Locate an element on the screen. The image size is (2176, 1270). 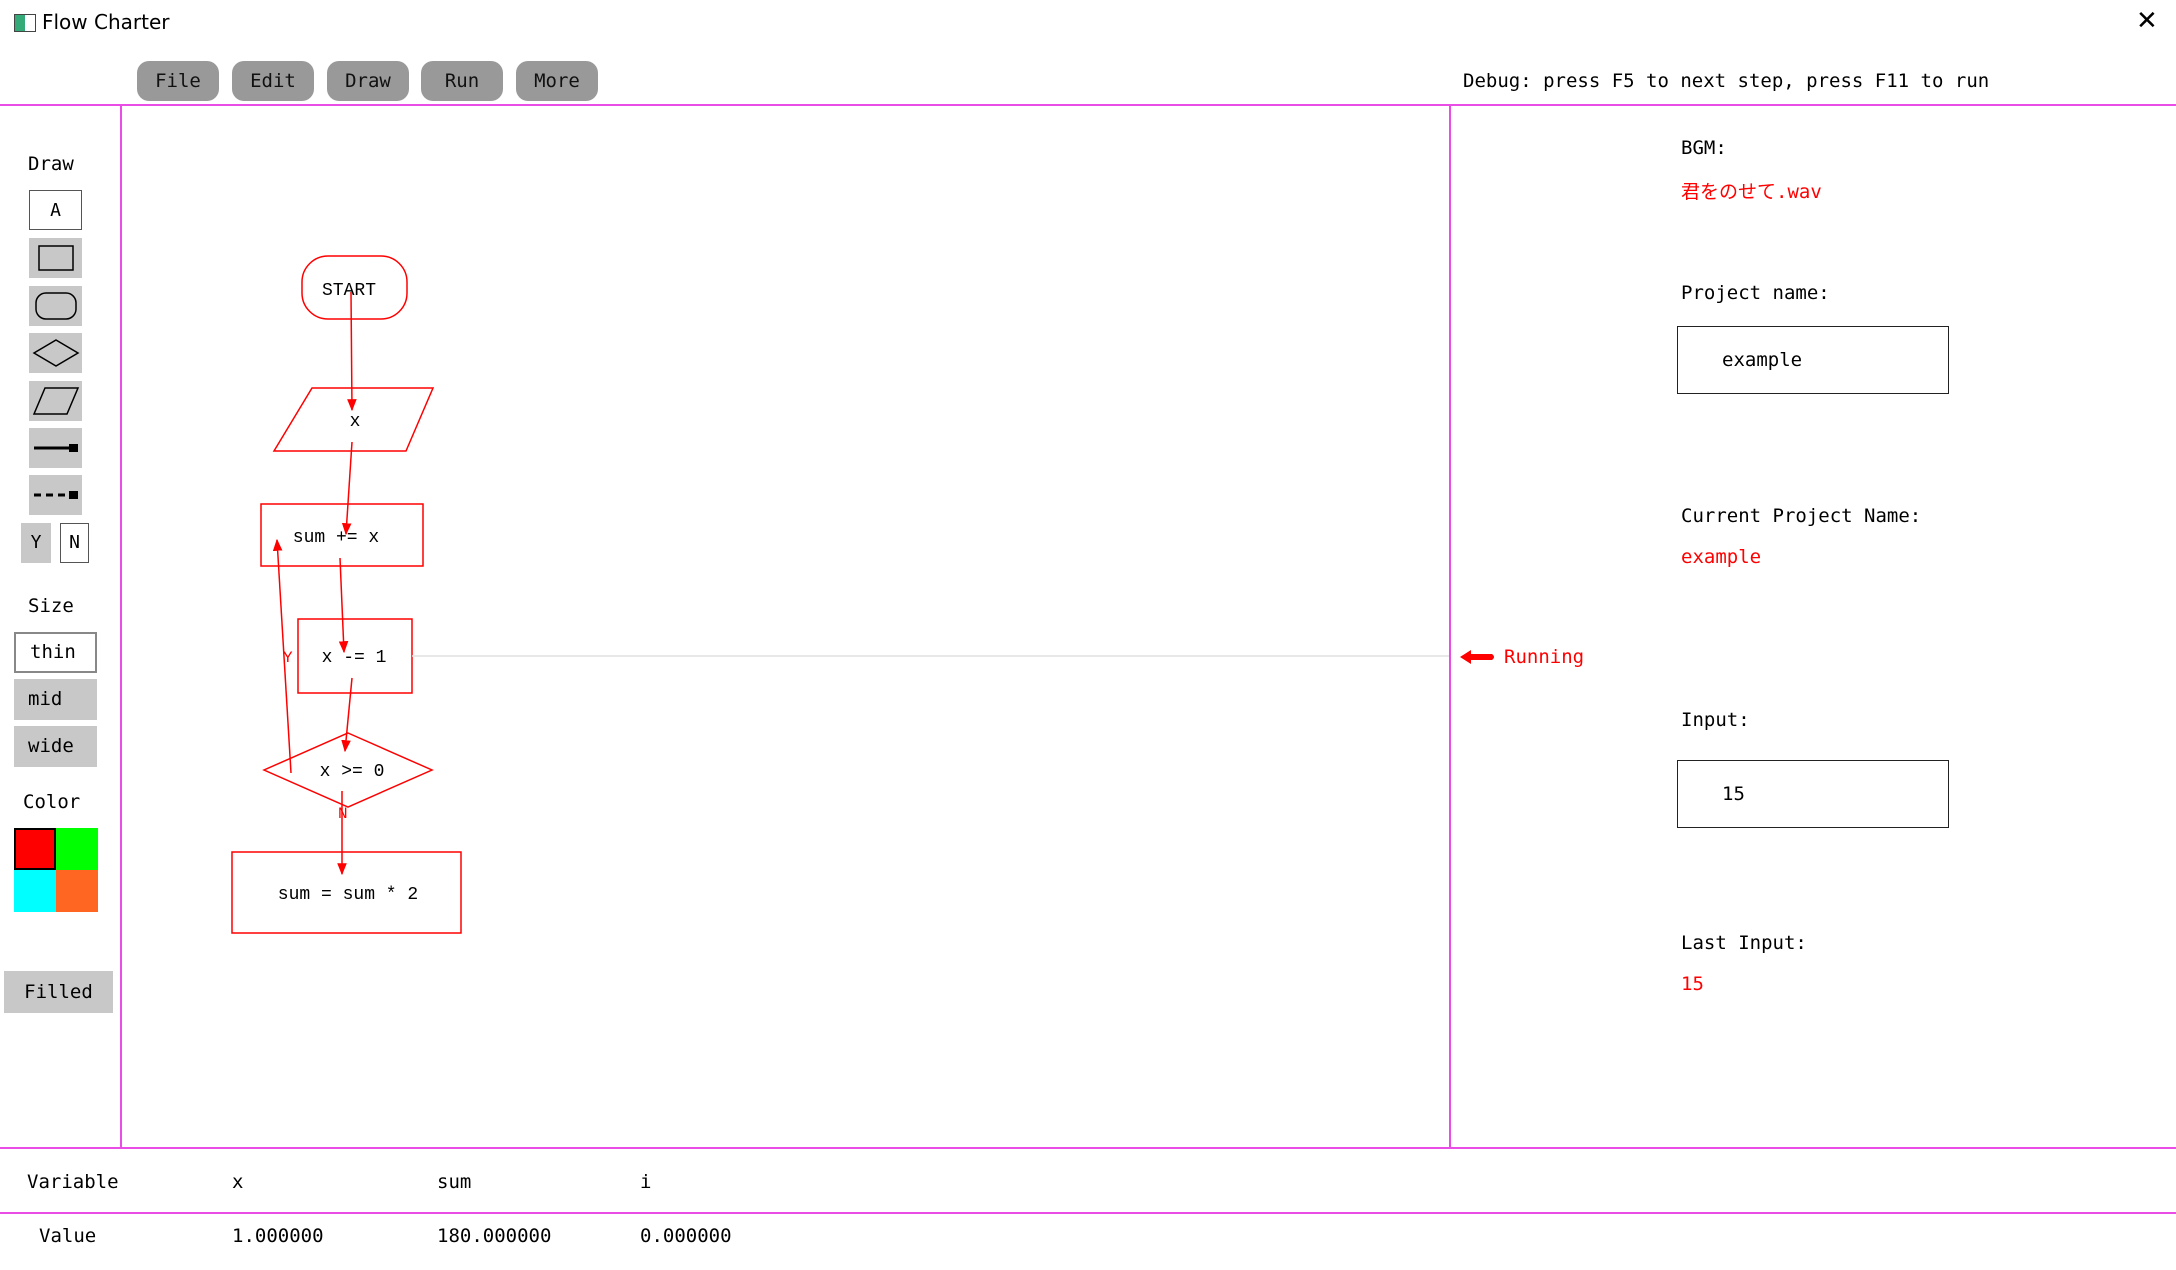
rounded-rectangle-icon is located at coordinates (55, 306).